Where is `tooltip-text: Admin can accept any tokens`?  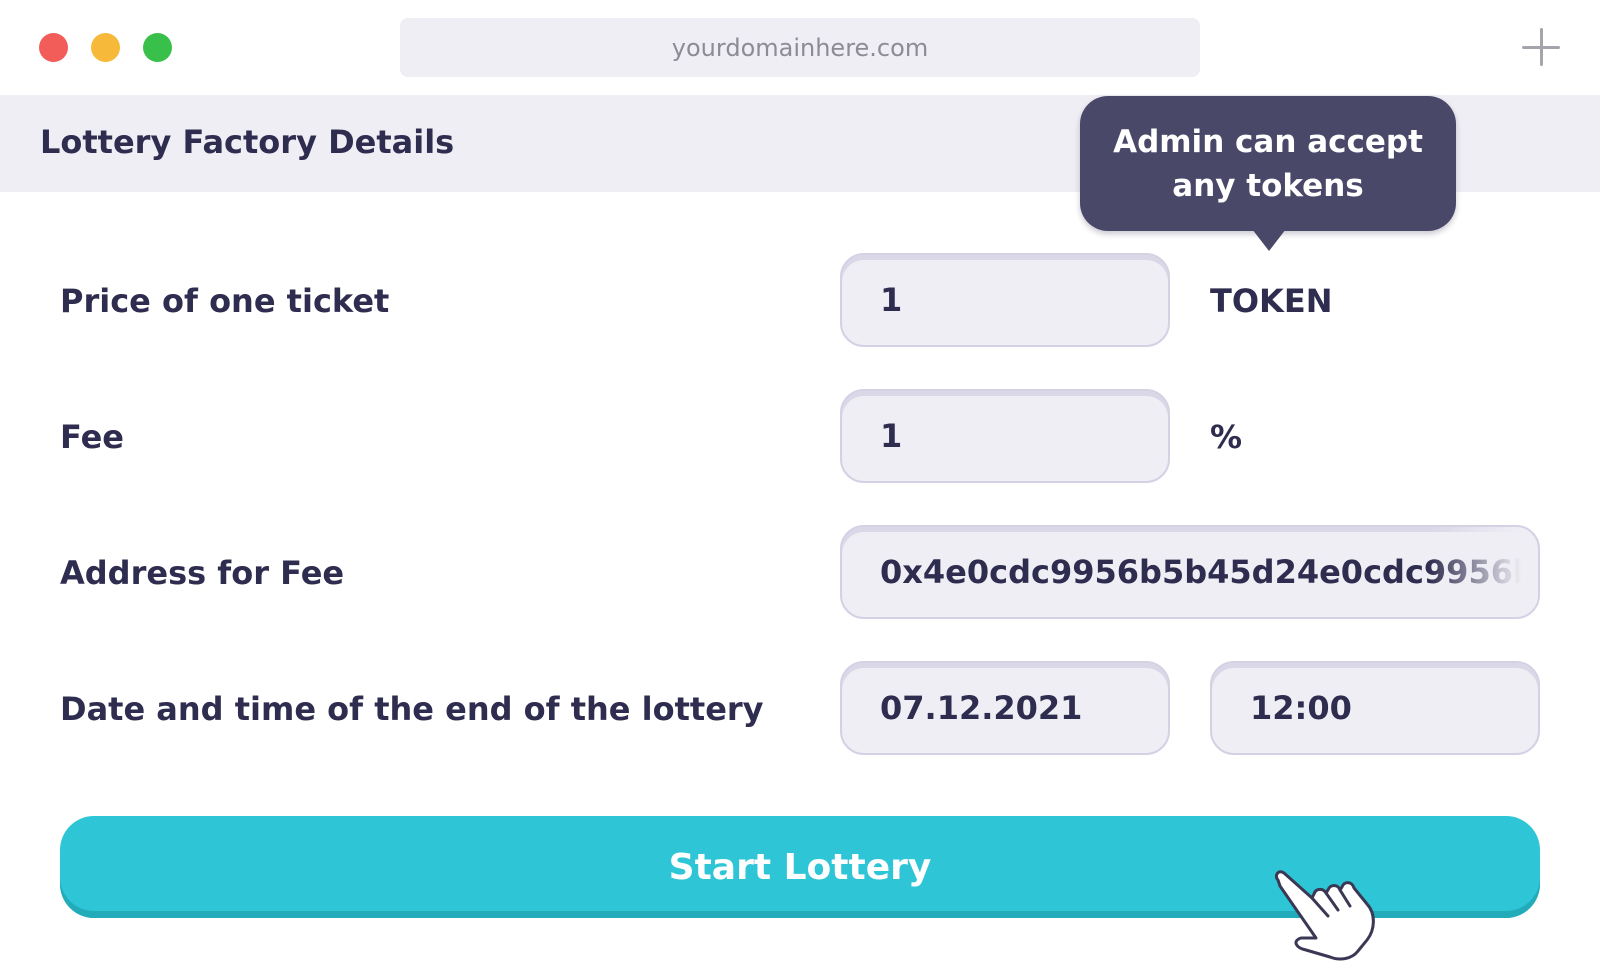
tooltip-text: Admin can accept any tokens is located at coordinates (1268, 163).